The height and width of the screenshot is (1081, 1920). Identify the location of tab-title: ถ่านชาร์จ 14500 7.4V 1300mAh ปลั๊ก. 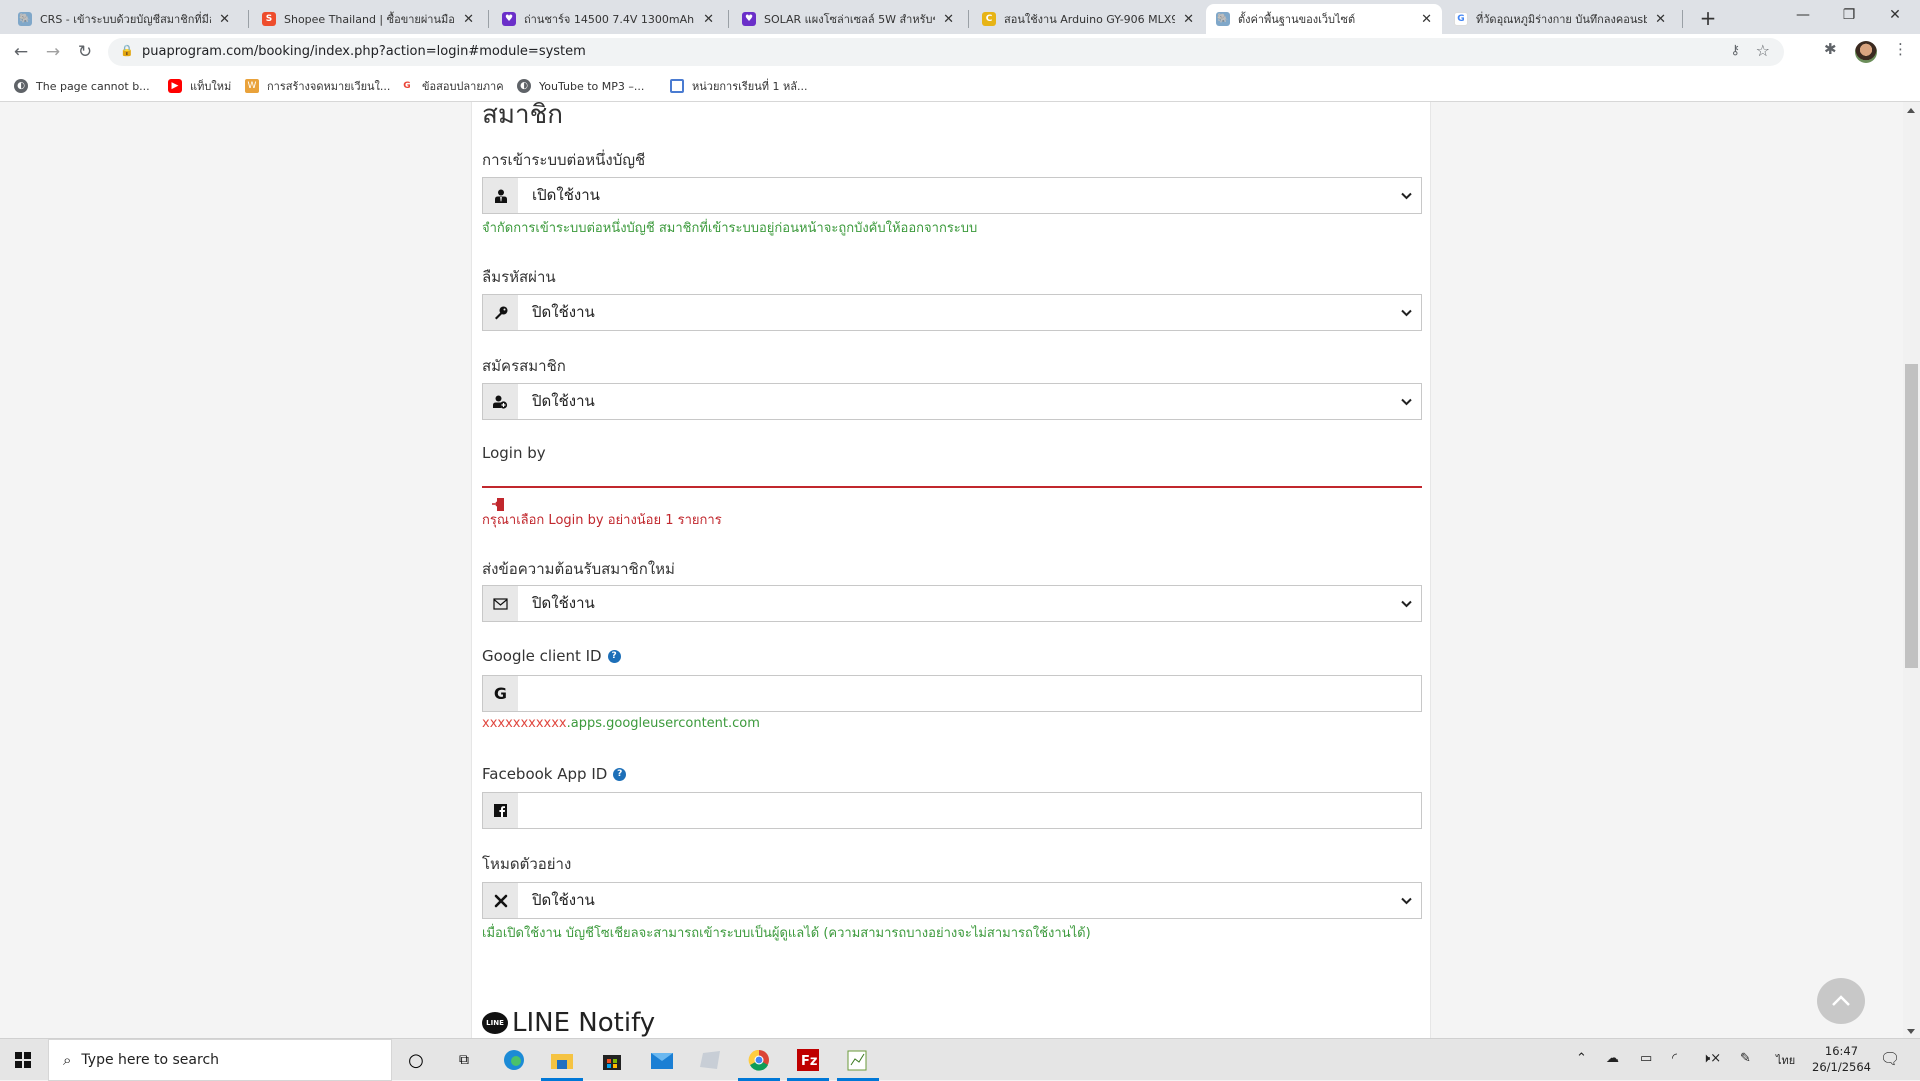
(609, 19).